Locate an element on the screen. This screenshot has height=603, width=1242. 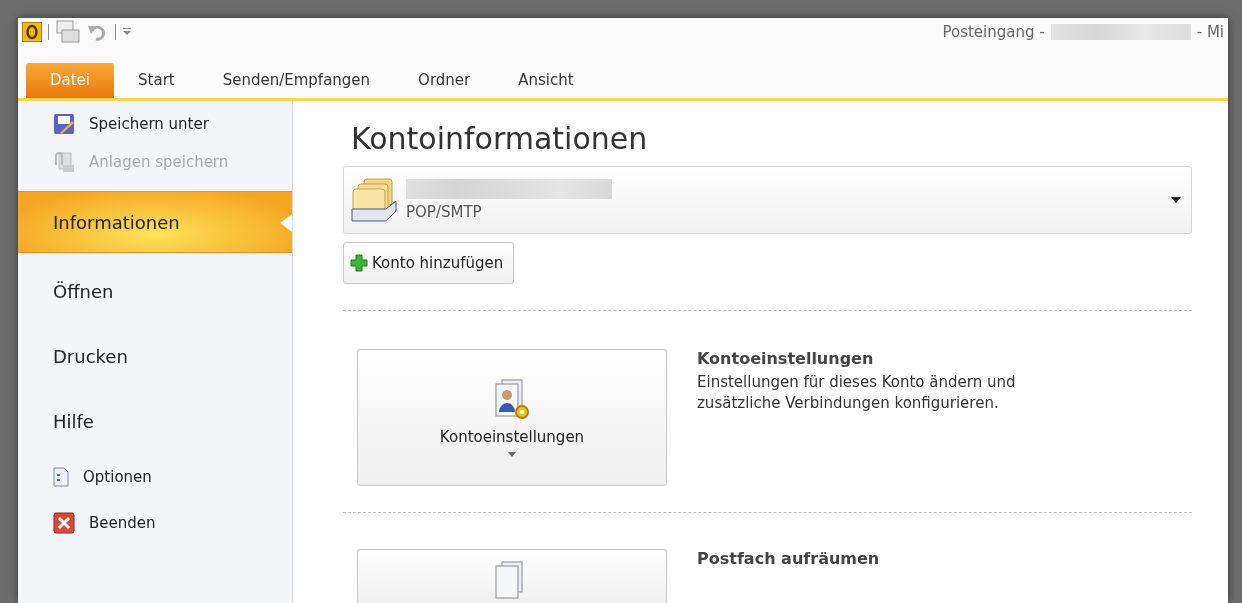
close-icon is located at coordinates (64, 523).